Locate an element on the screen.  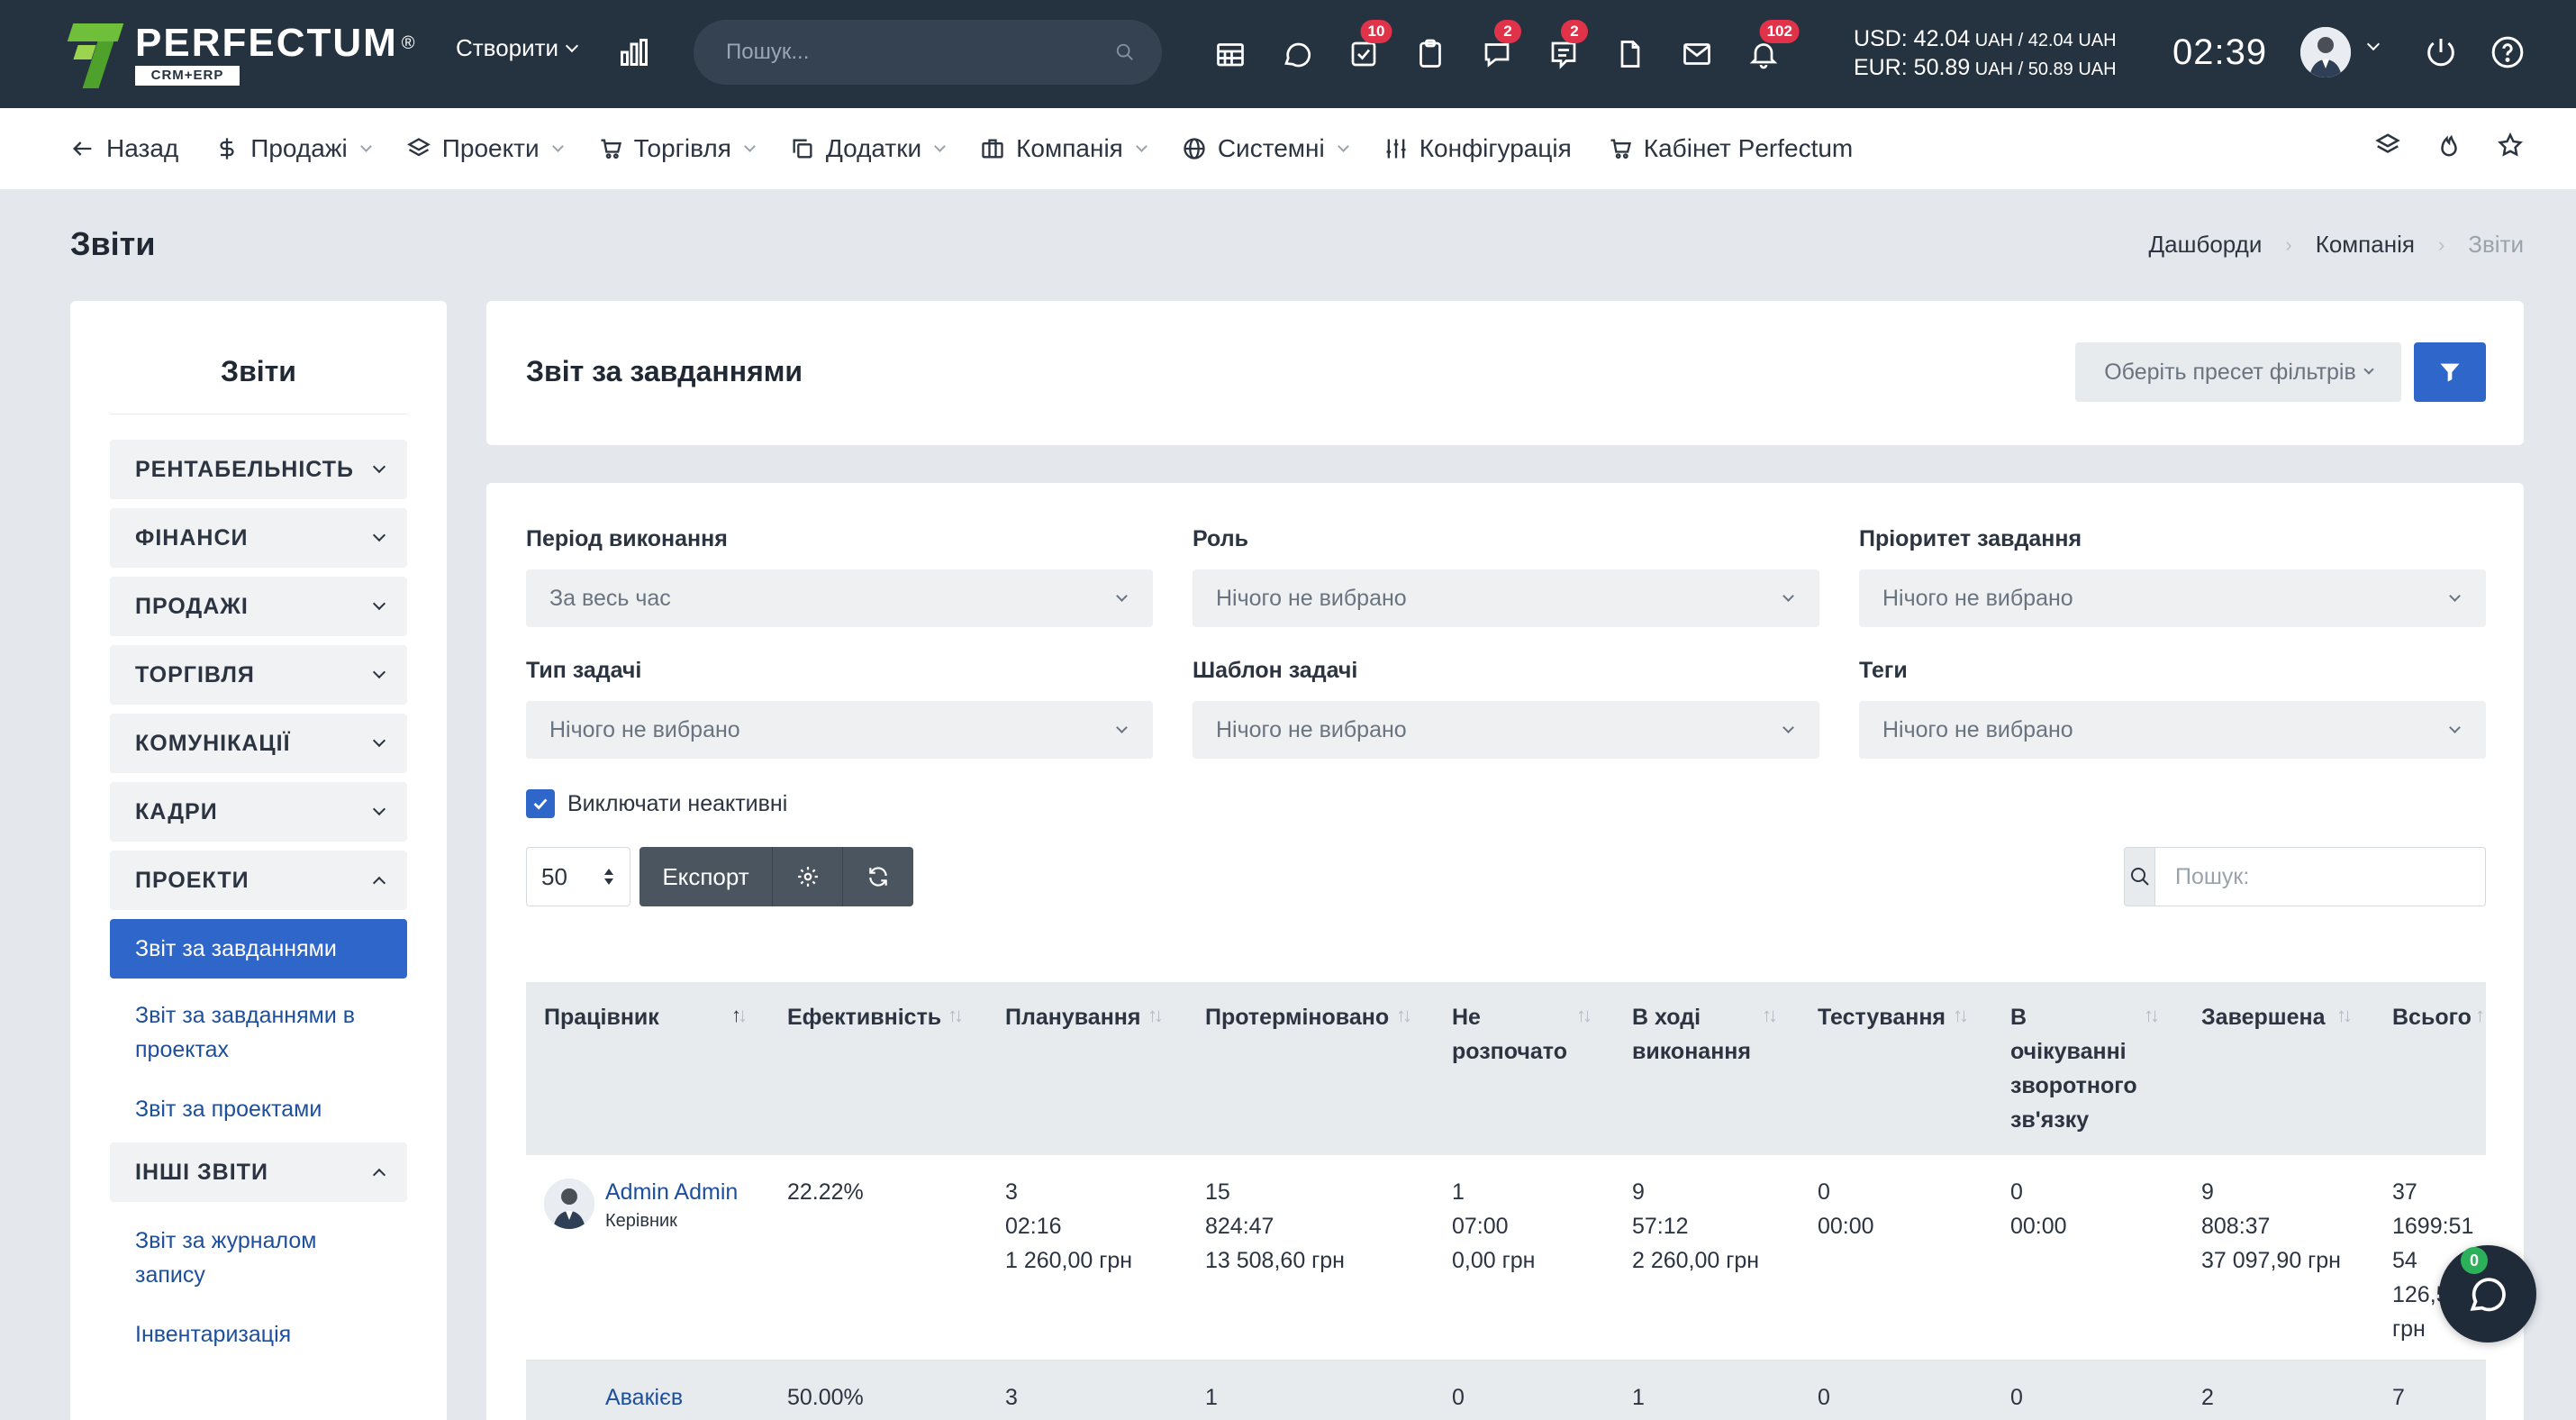
col-completed: Завершена is located at coordinates (2268, 1068).